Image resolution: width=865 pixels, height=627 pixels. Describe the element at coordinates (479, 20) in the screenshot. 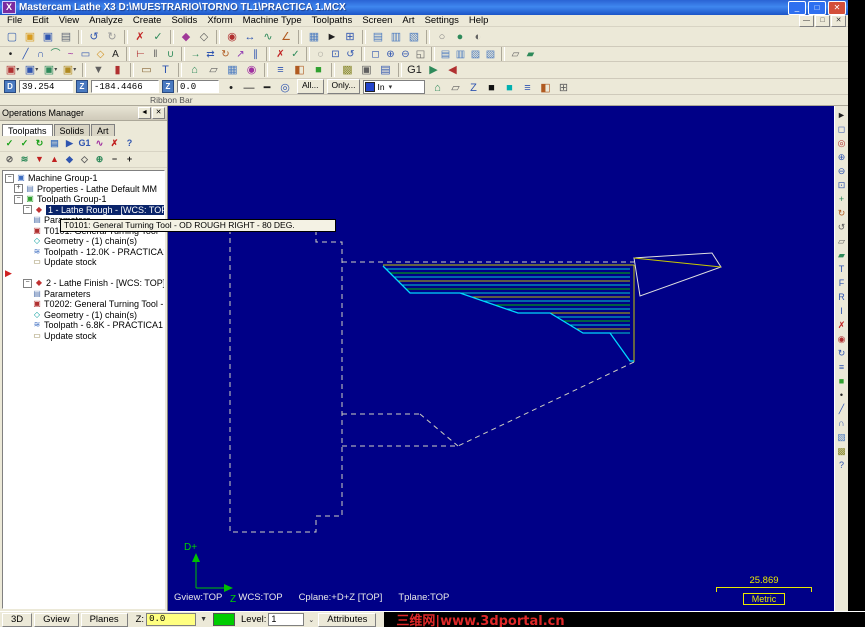

I see `menu-help: Help` at that location.